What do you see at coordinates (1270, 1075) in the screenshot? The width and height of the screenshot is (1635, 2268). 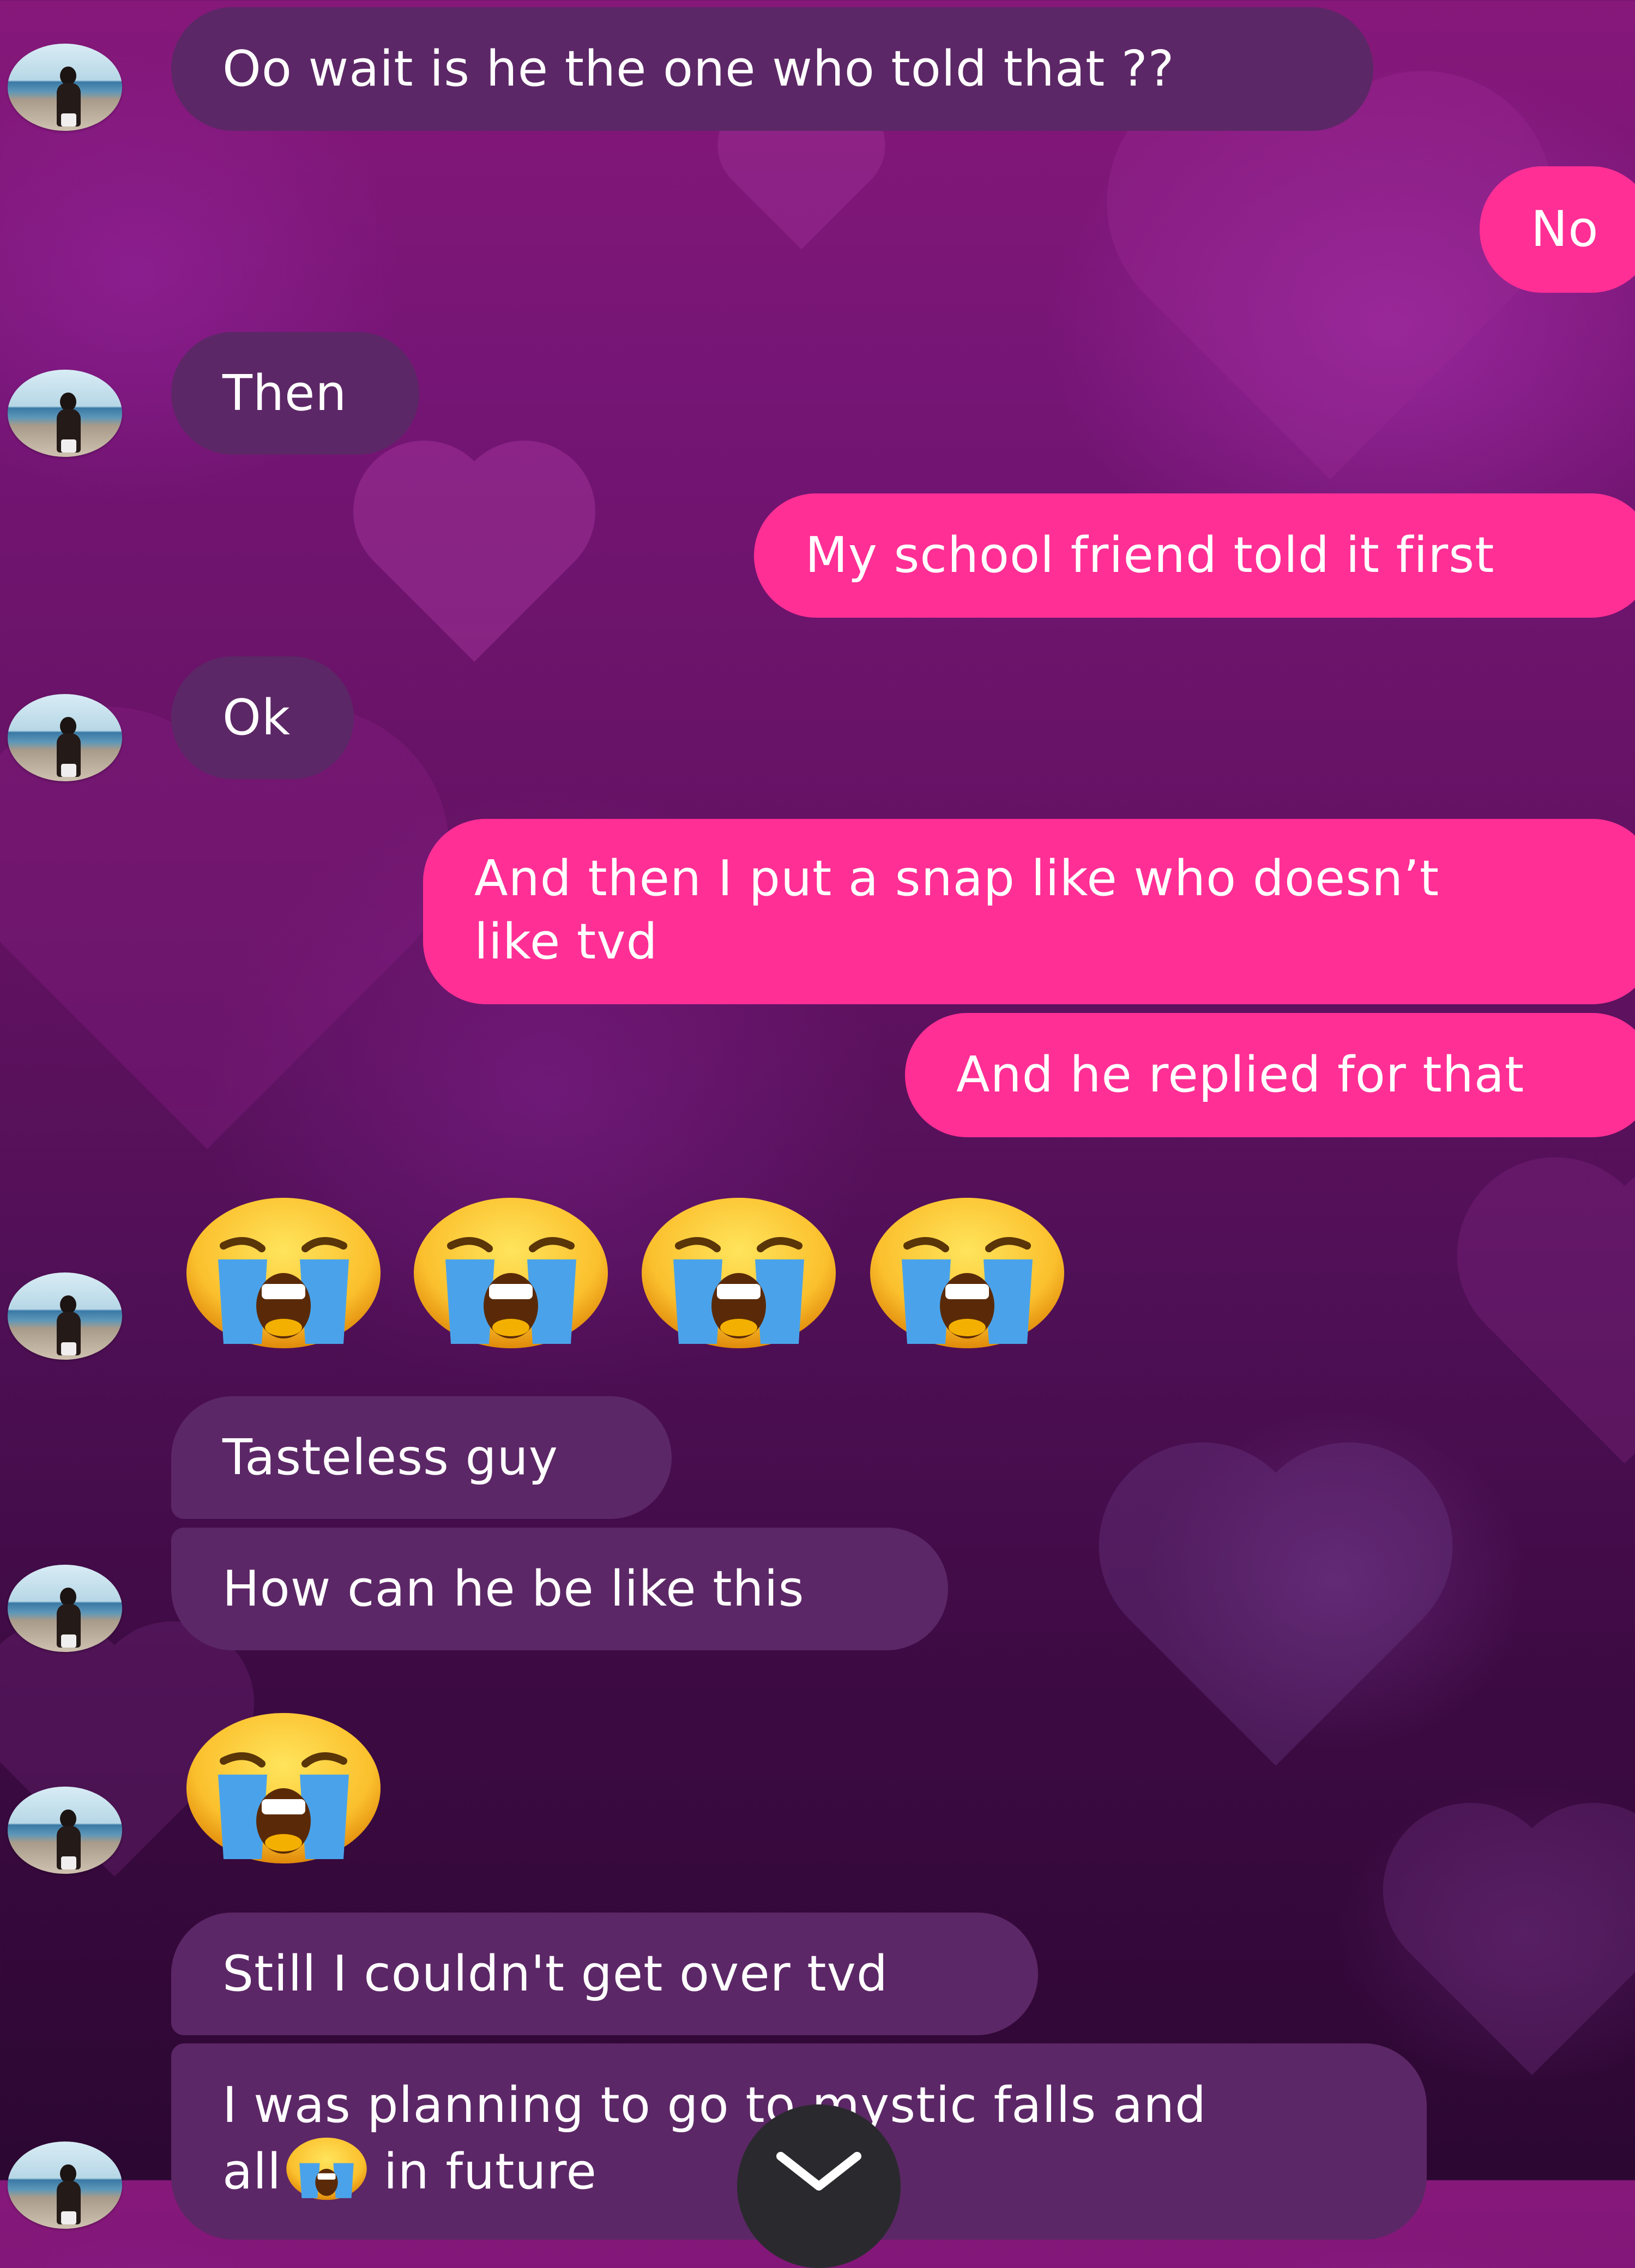 I see `message-bubble-outgoing: And he replied for that` at bounding box center [1270, 1075].